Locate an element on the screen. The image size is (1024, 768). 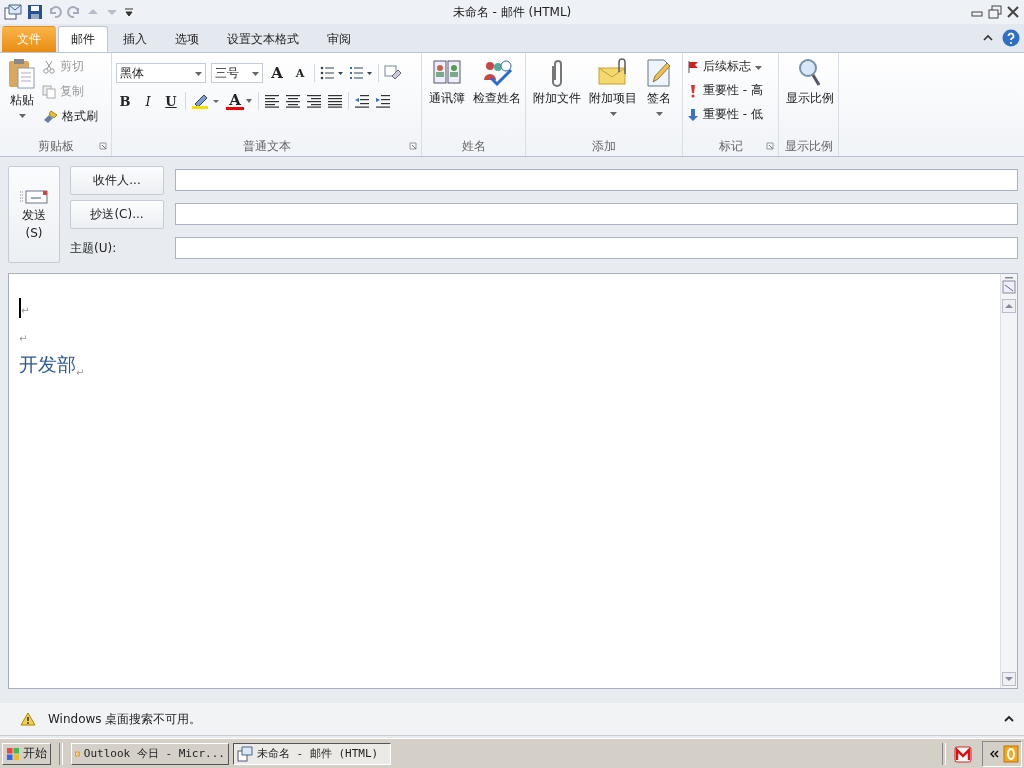
taskbar-button: 未命名 - 邮件 (HTML) is located at coordinates (312, 753).